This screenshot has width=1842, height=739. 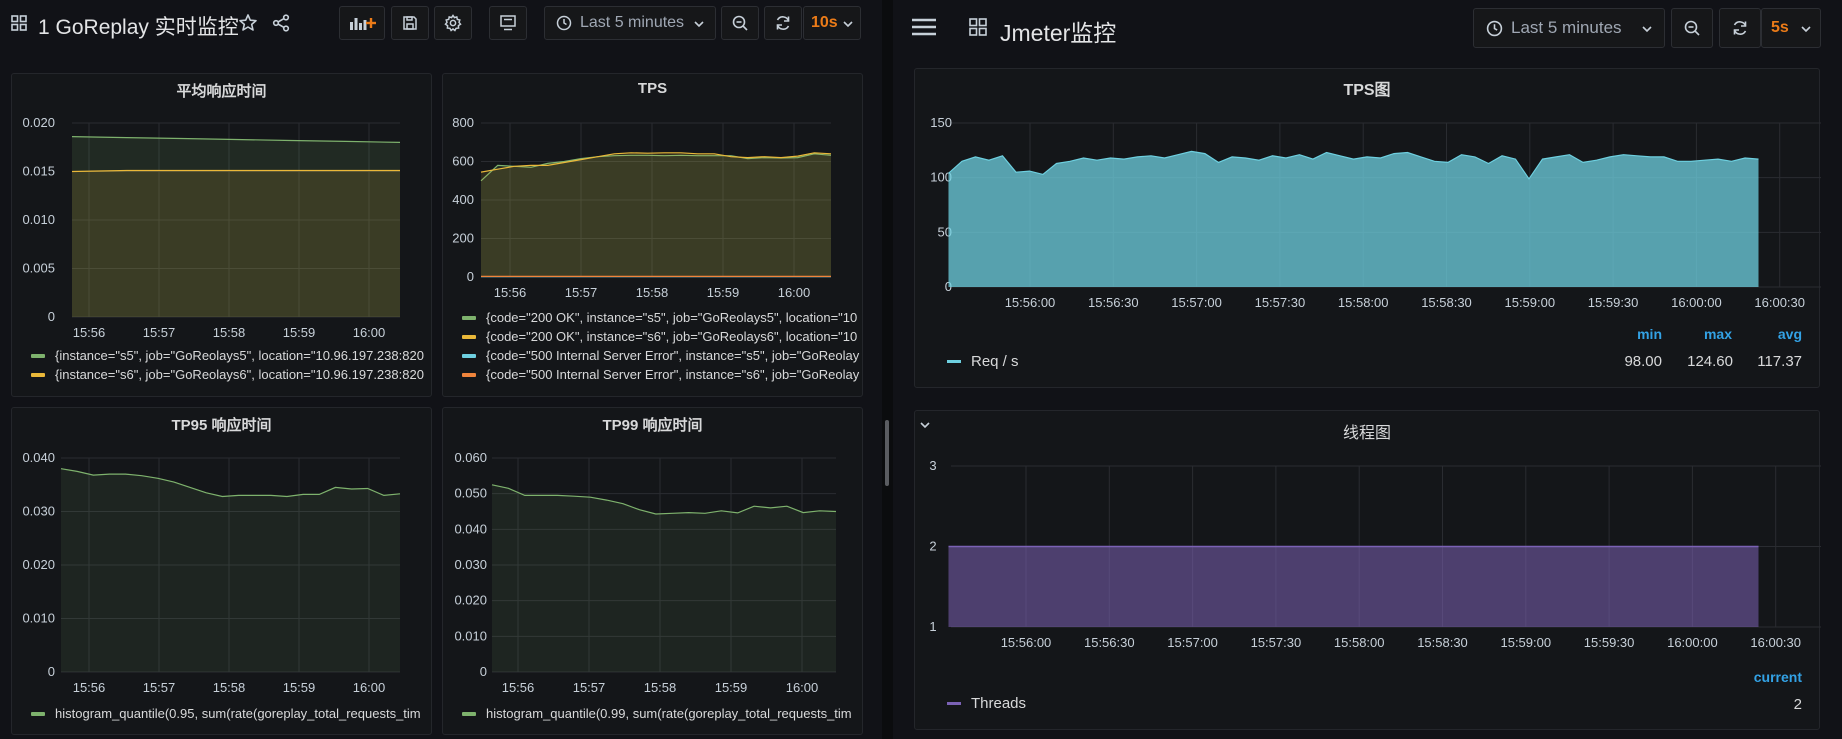 What do you see at coordinates (159, 687) in the screenshot?
I see `x-tick-label: 15:57` at bounding box center [159, 687].